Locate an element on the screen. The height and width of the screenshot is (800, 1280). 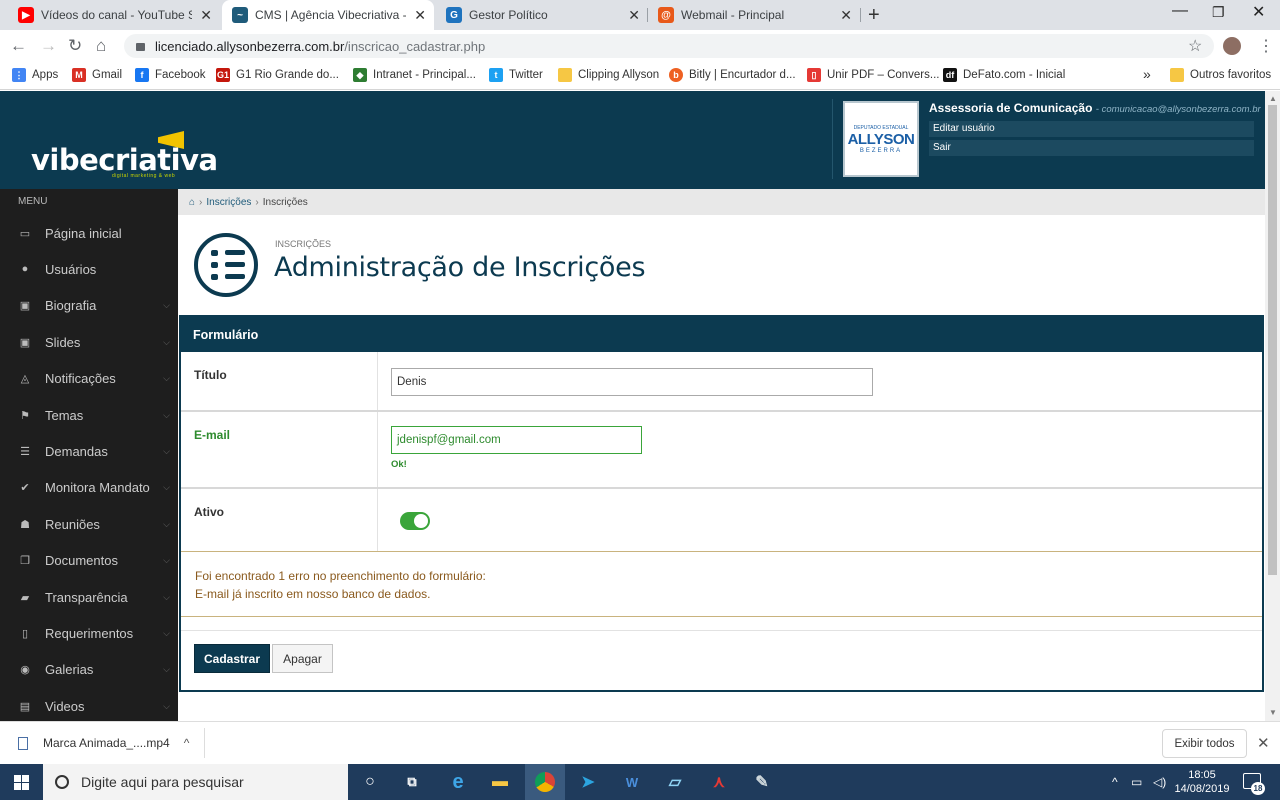
g1-icon: G1 is located at coordinates (223, 75).